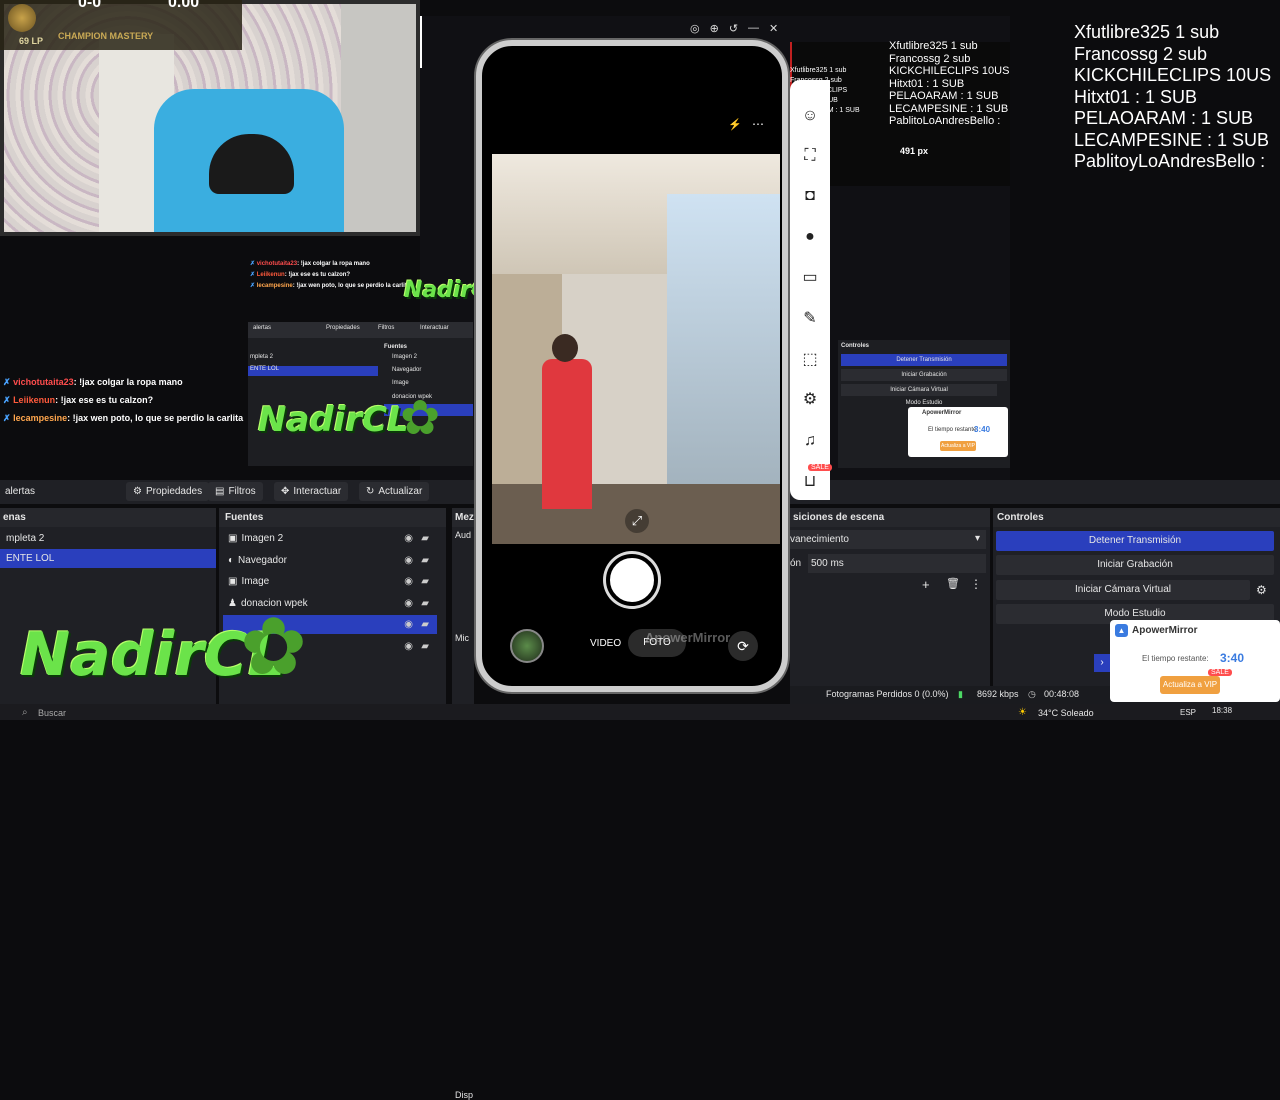  Describe the element at coordinates (1066, 713) in the screenshot. I see `weather-text: 34°C Soleado` at that location.